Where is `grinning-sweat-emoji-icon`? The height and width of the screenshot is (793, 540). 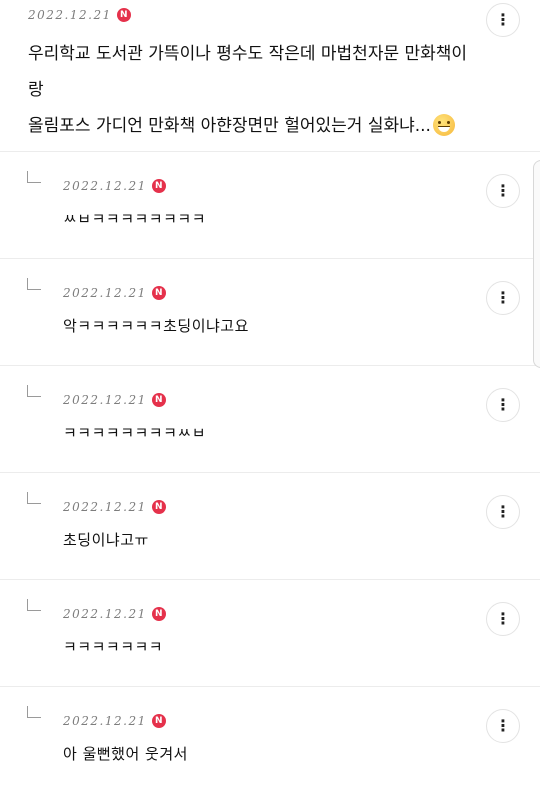
grinning-sweat-emoji-icon is located at coordinates (443, 125).